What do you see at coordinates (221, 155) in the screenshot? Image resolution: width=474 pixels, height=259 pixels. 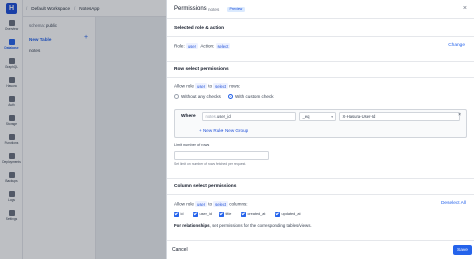 I see `limit-input` at bounding box center [221, 155].